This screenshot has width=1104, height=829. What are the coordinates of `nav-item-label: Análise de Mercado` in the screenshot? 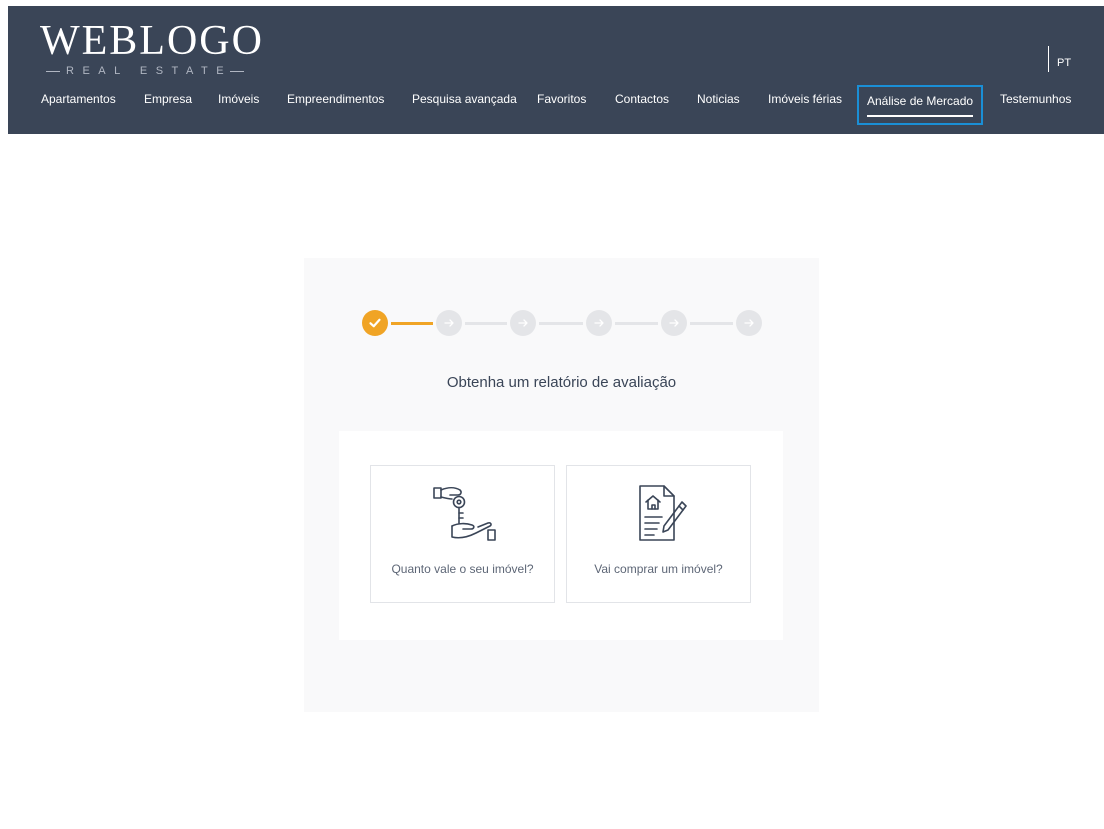 It's located at (920, 101).